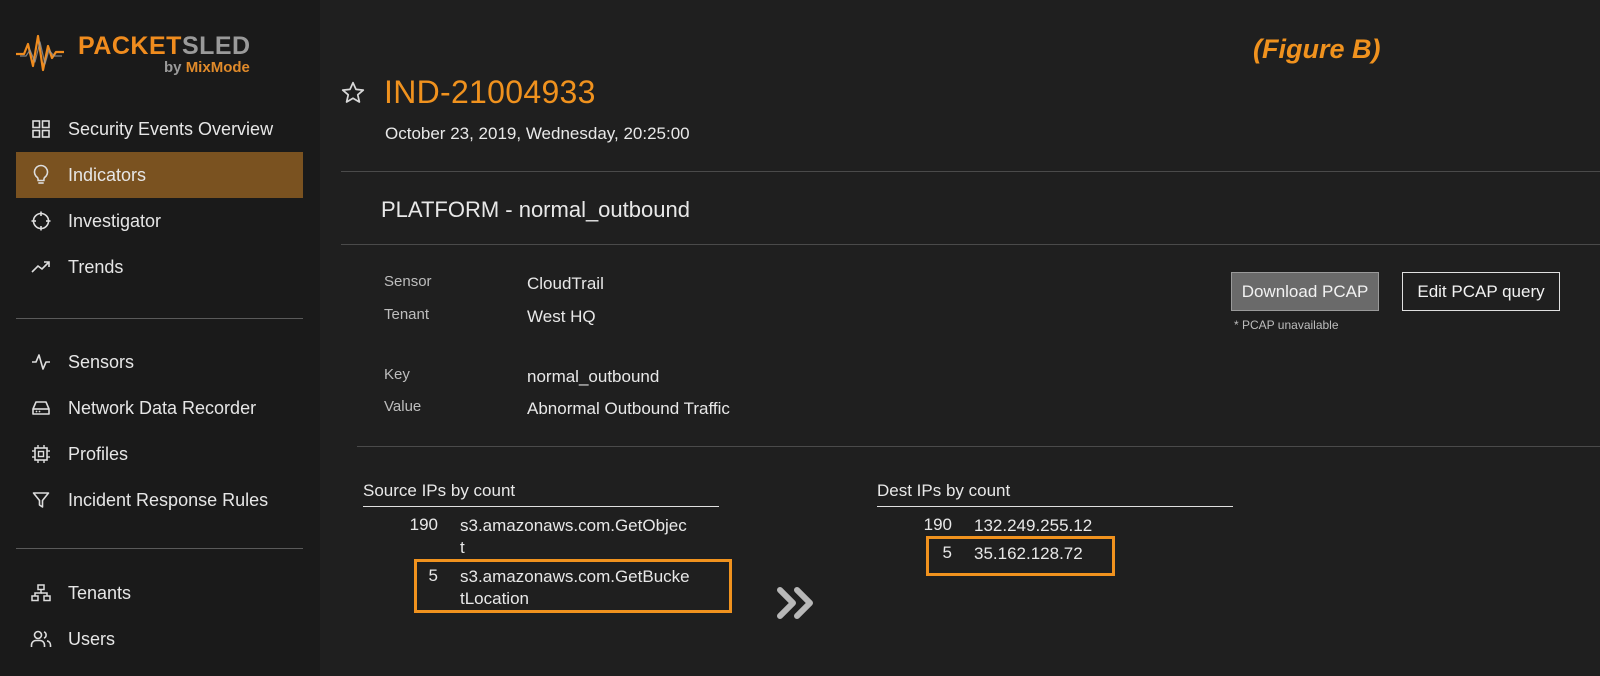  I want to click on section-title: PLATFORM - normal_outbound, so click(535, 209).